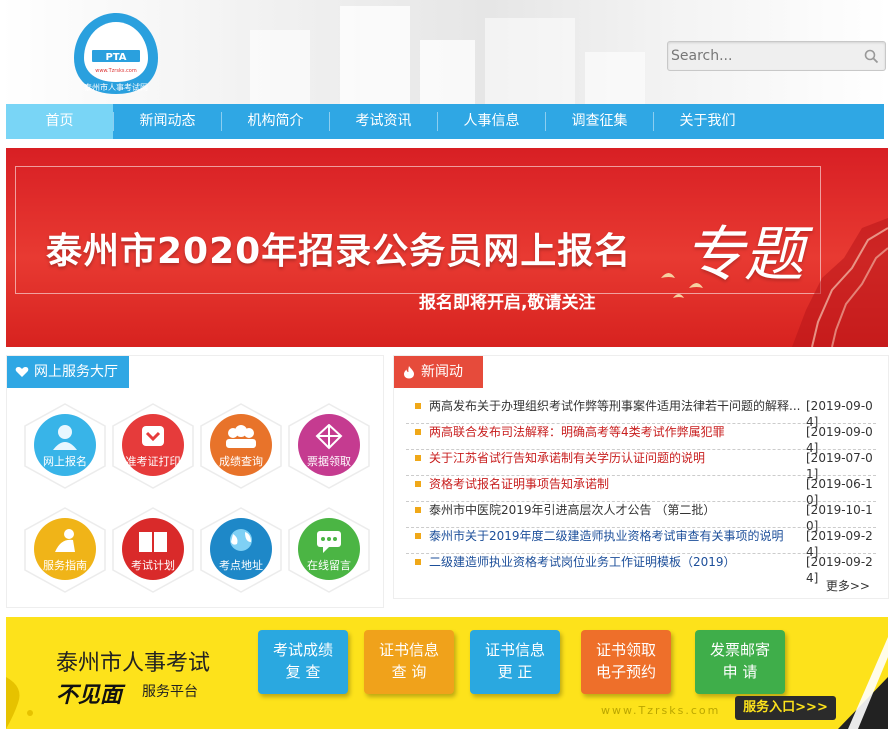  I want to click on service-online-message: 在线留言, so click(329, 550).